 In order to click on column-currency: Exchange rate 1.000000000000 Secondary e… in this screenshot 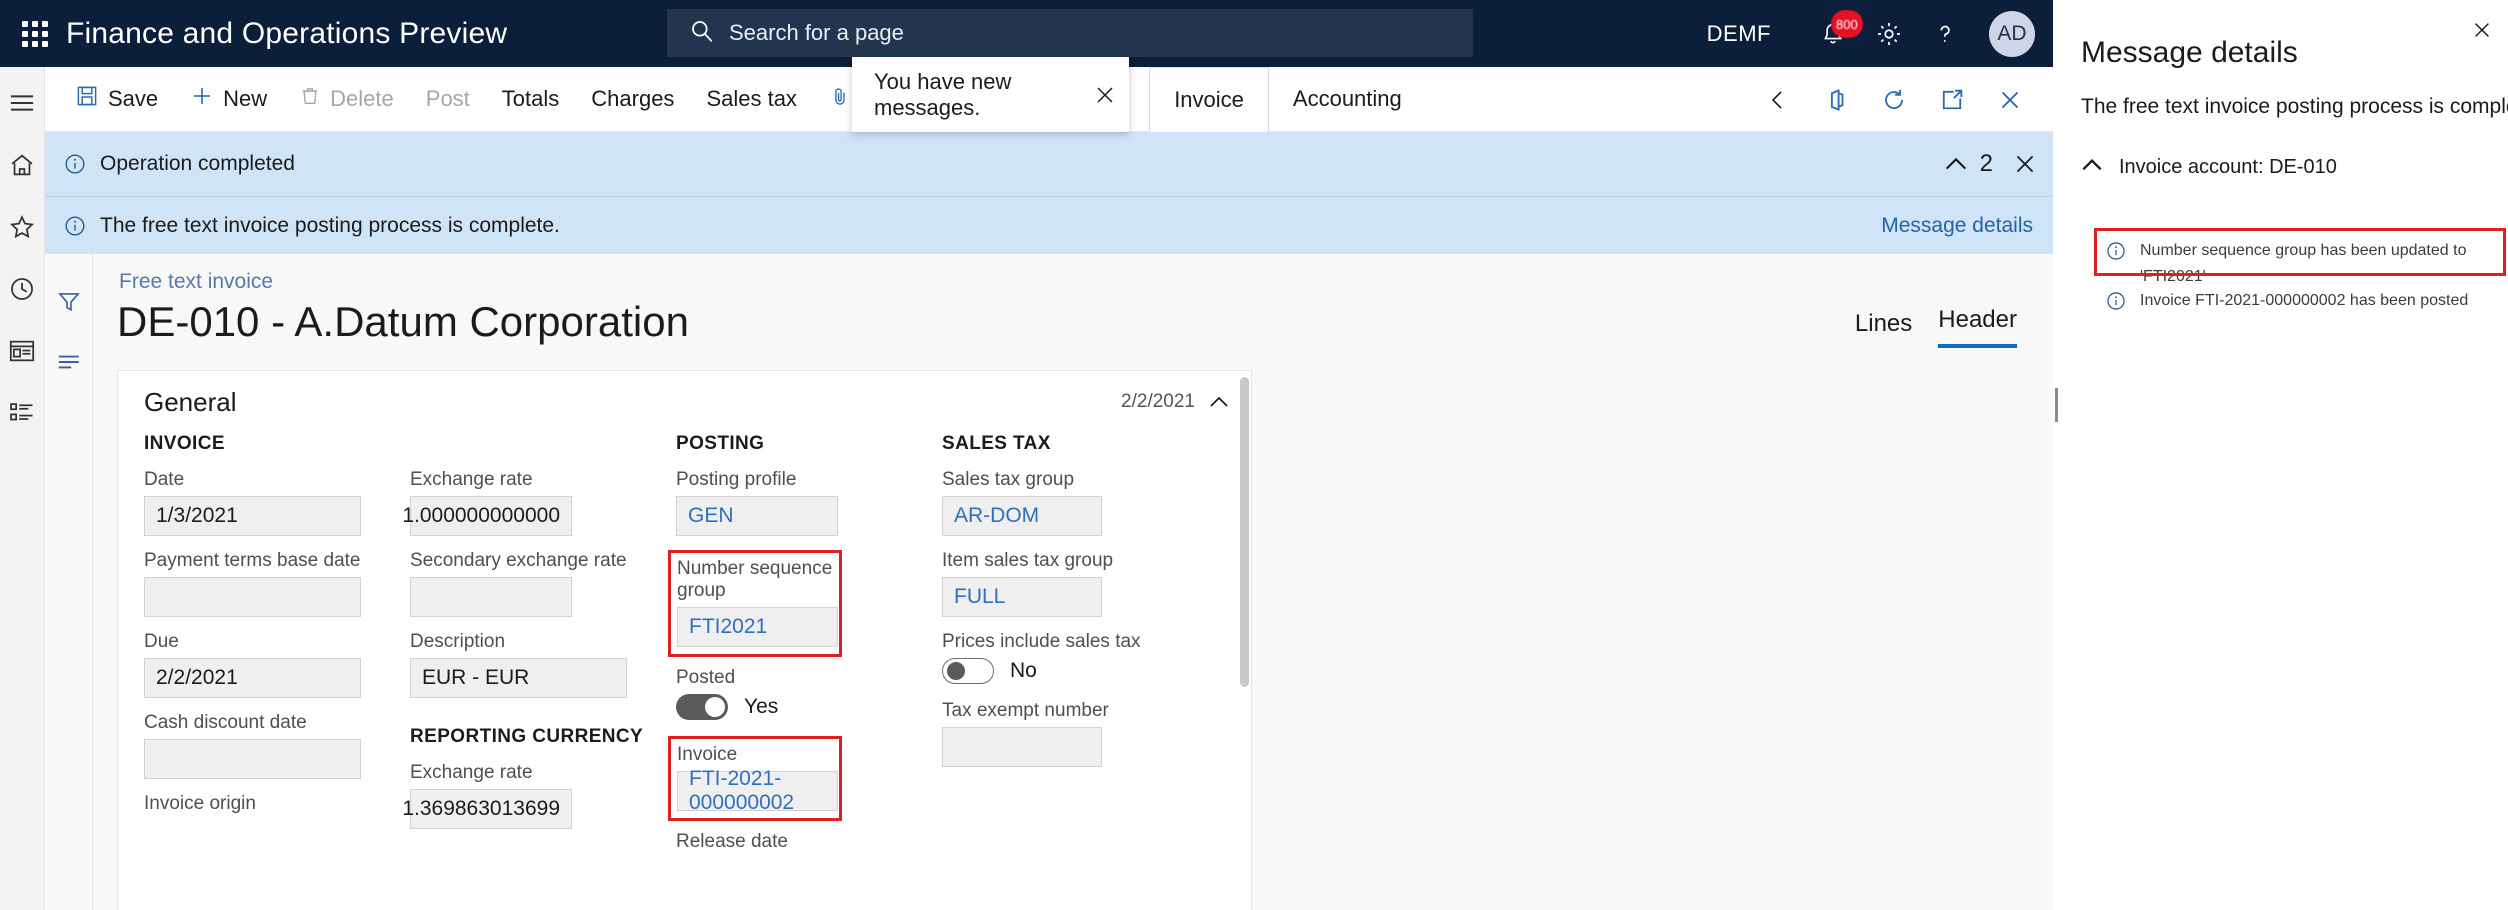, I will do `click(539, 650)`.